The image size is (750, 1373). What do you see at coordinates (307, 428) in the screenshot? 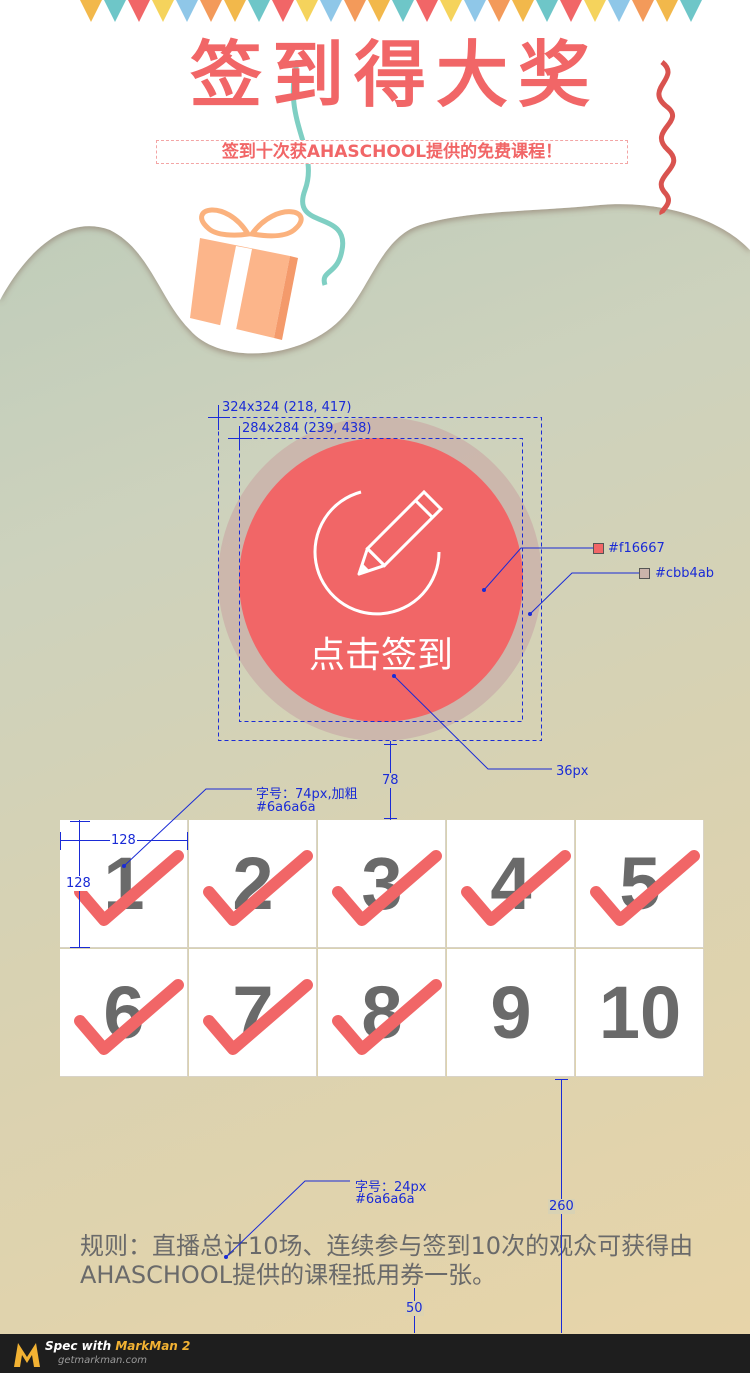
I see `spec-inner-size: 284x284 (239, 438)` at bounding box center [307, 428].